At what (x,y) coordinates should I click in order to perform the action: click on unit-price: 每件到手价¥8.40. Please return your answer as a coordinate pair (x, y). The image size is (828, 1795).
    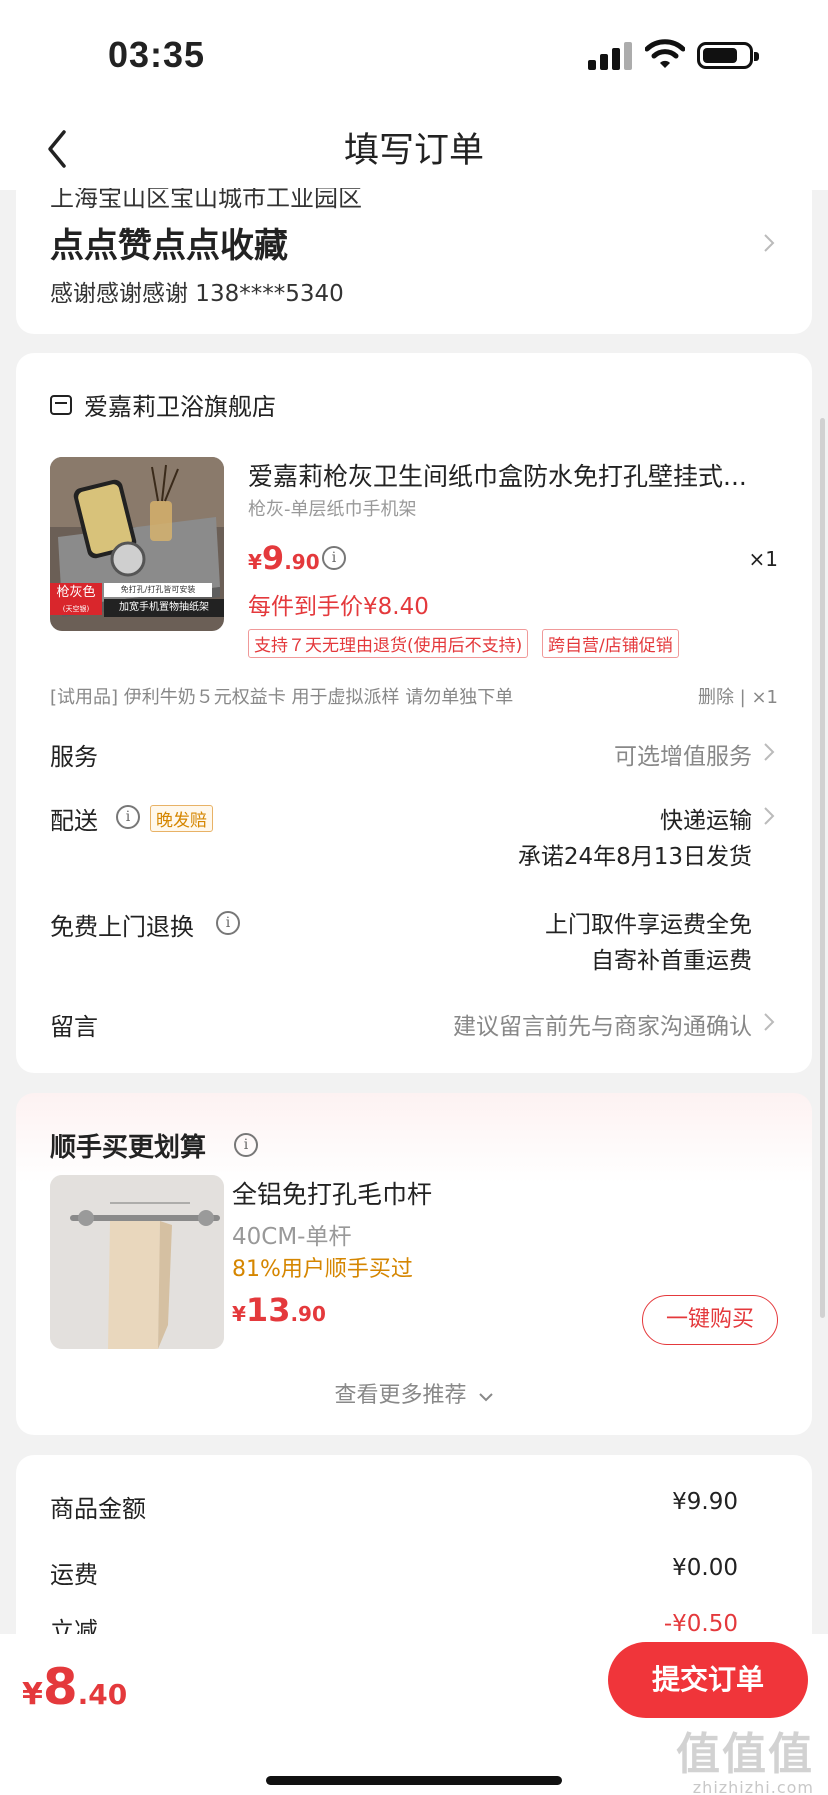
    Looking at the image, I should click on (338, 607).